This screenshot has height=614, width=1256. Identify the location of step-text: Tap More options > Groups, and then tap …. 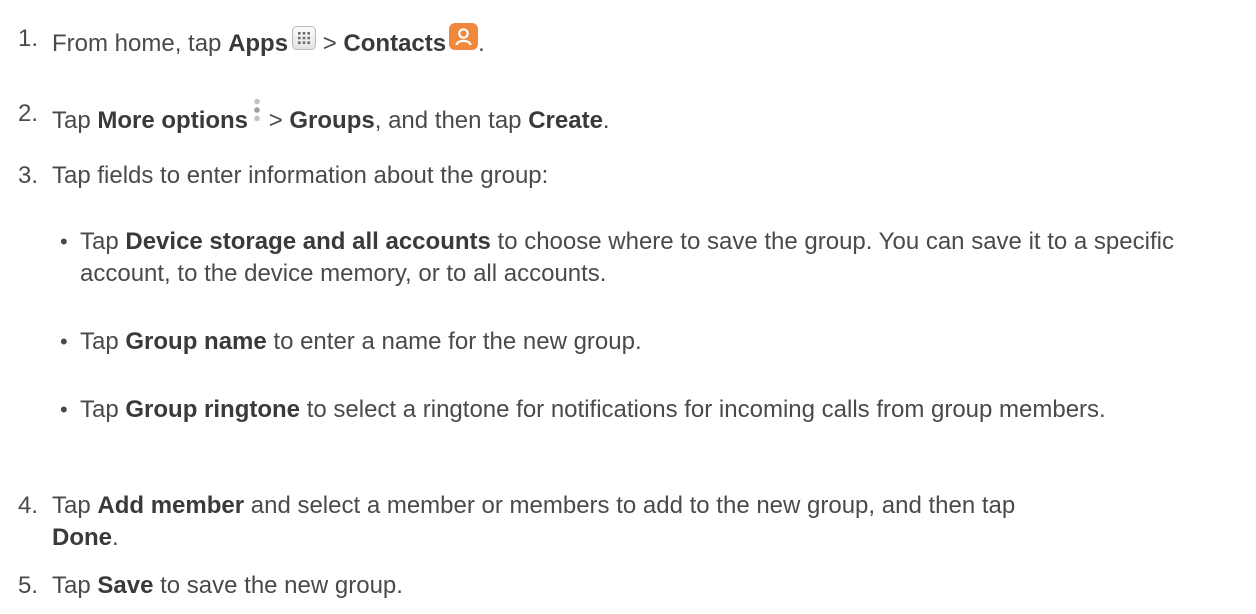
(639, 117).